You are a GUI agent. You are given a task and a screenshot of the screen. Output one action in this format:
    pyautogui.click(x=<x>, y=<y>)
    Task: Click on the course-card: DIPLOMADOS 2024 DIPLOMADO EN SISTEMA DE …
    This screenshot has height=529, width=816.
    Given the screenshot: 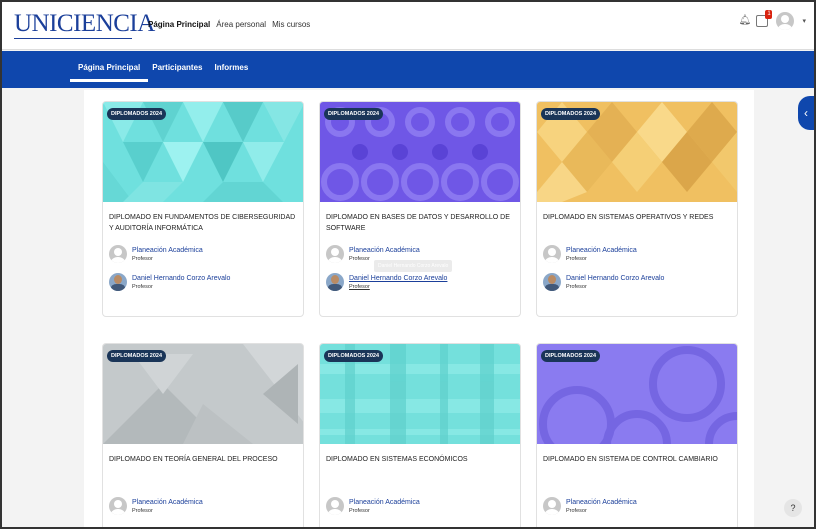 What is the action you would take?
    pyautogui.click(x=637, y=435)
    